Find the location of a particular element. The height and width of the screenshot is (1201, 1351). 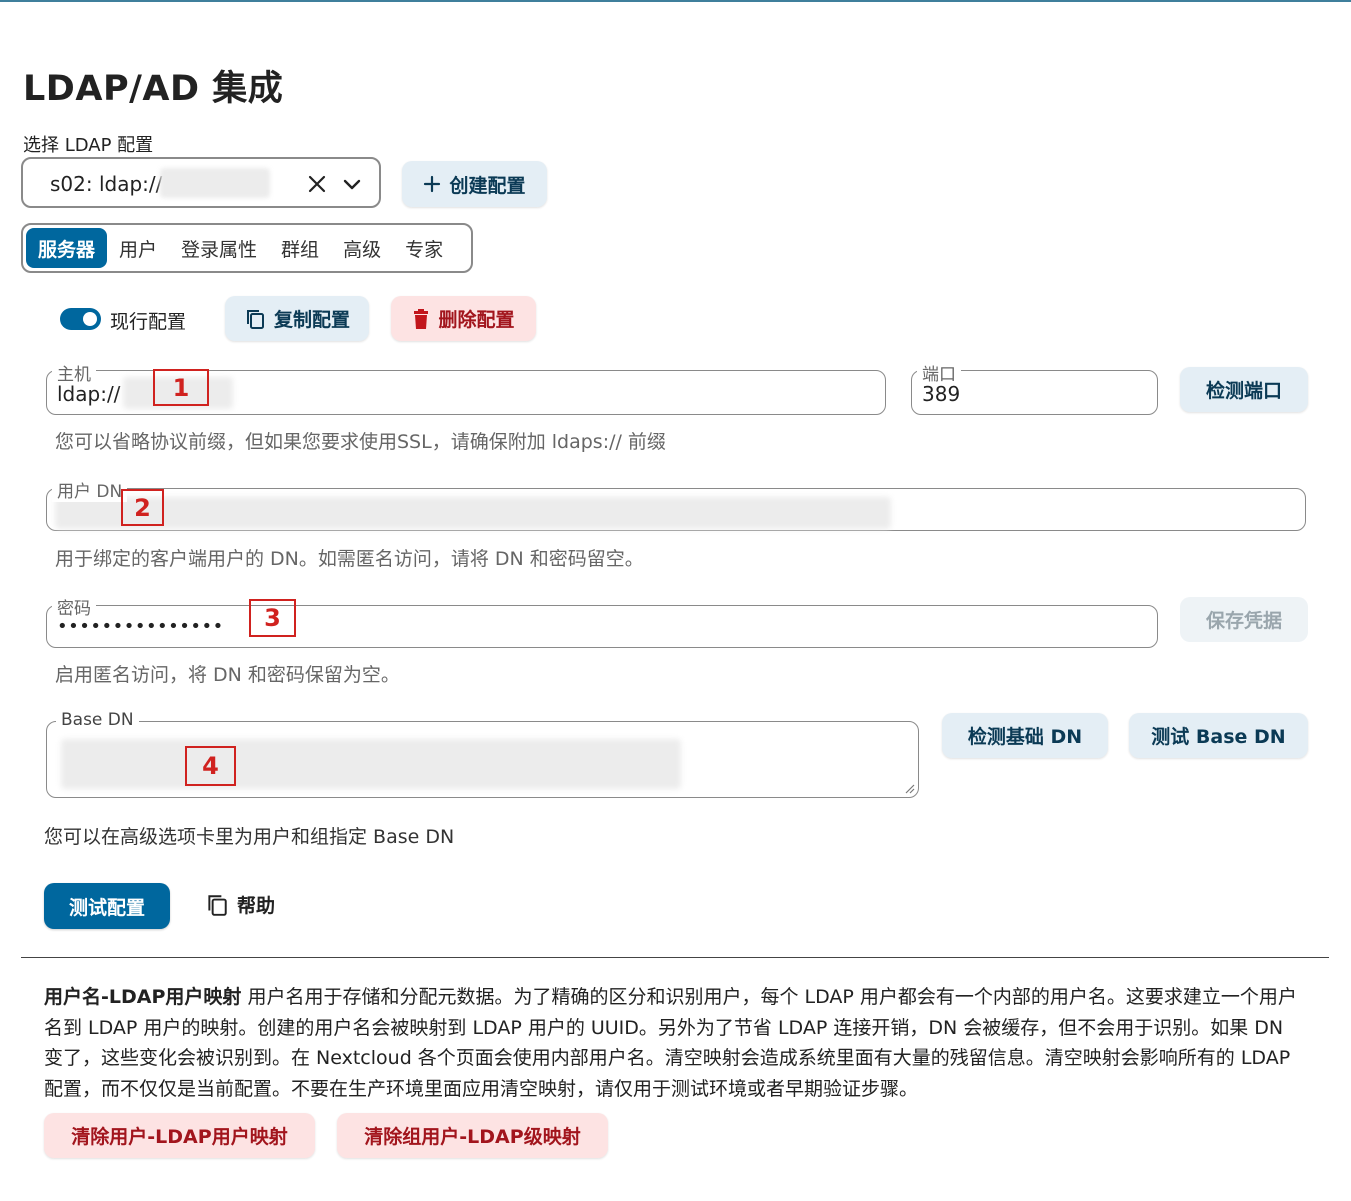

user-dn-hint: 用于绑定的客户端用户的 DN。如需匿名访问，请将 DN 和密码留空。 is located at coordinates (349, 559).